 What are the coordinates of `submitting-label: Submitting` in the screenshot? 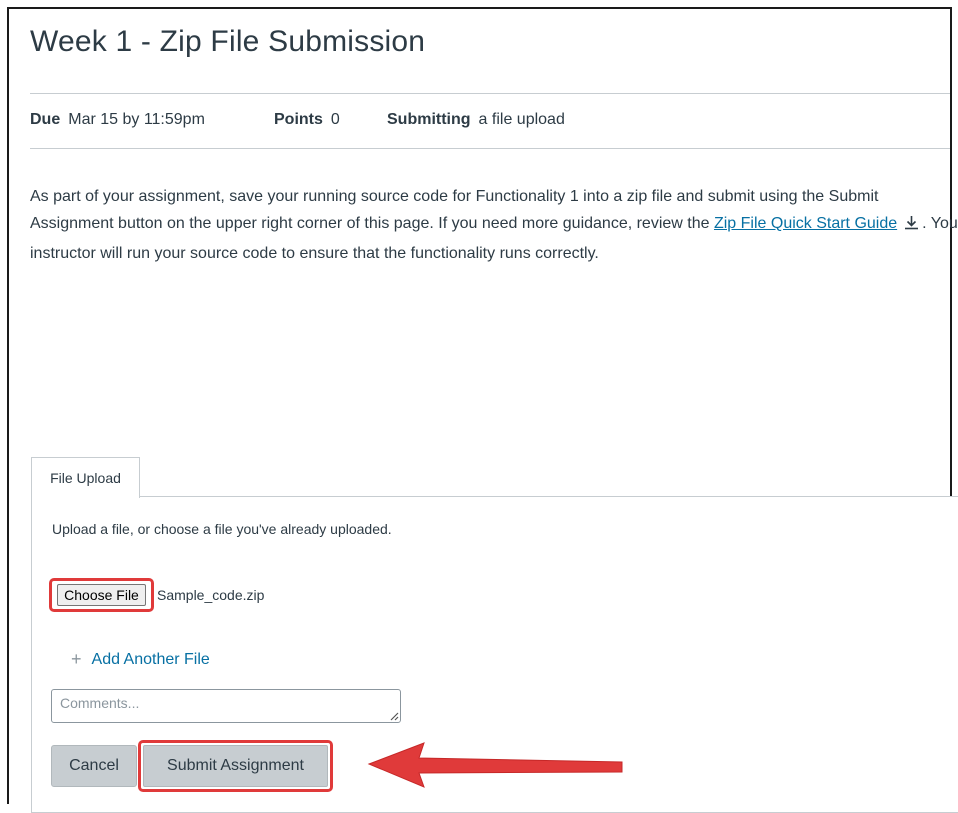 It's located at (429, 119).